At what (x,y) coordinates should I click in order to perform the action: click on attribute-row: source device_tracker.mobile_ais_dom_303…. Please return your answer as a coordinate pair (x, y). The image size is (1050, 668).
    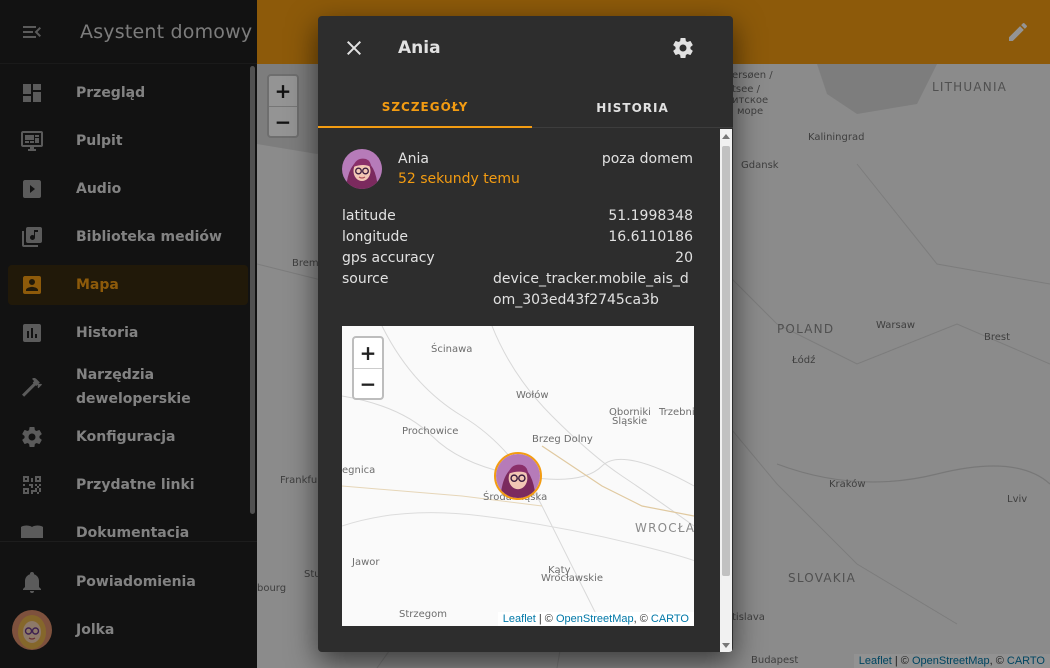
    Looking at the image, I should click on (517, 290).